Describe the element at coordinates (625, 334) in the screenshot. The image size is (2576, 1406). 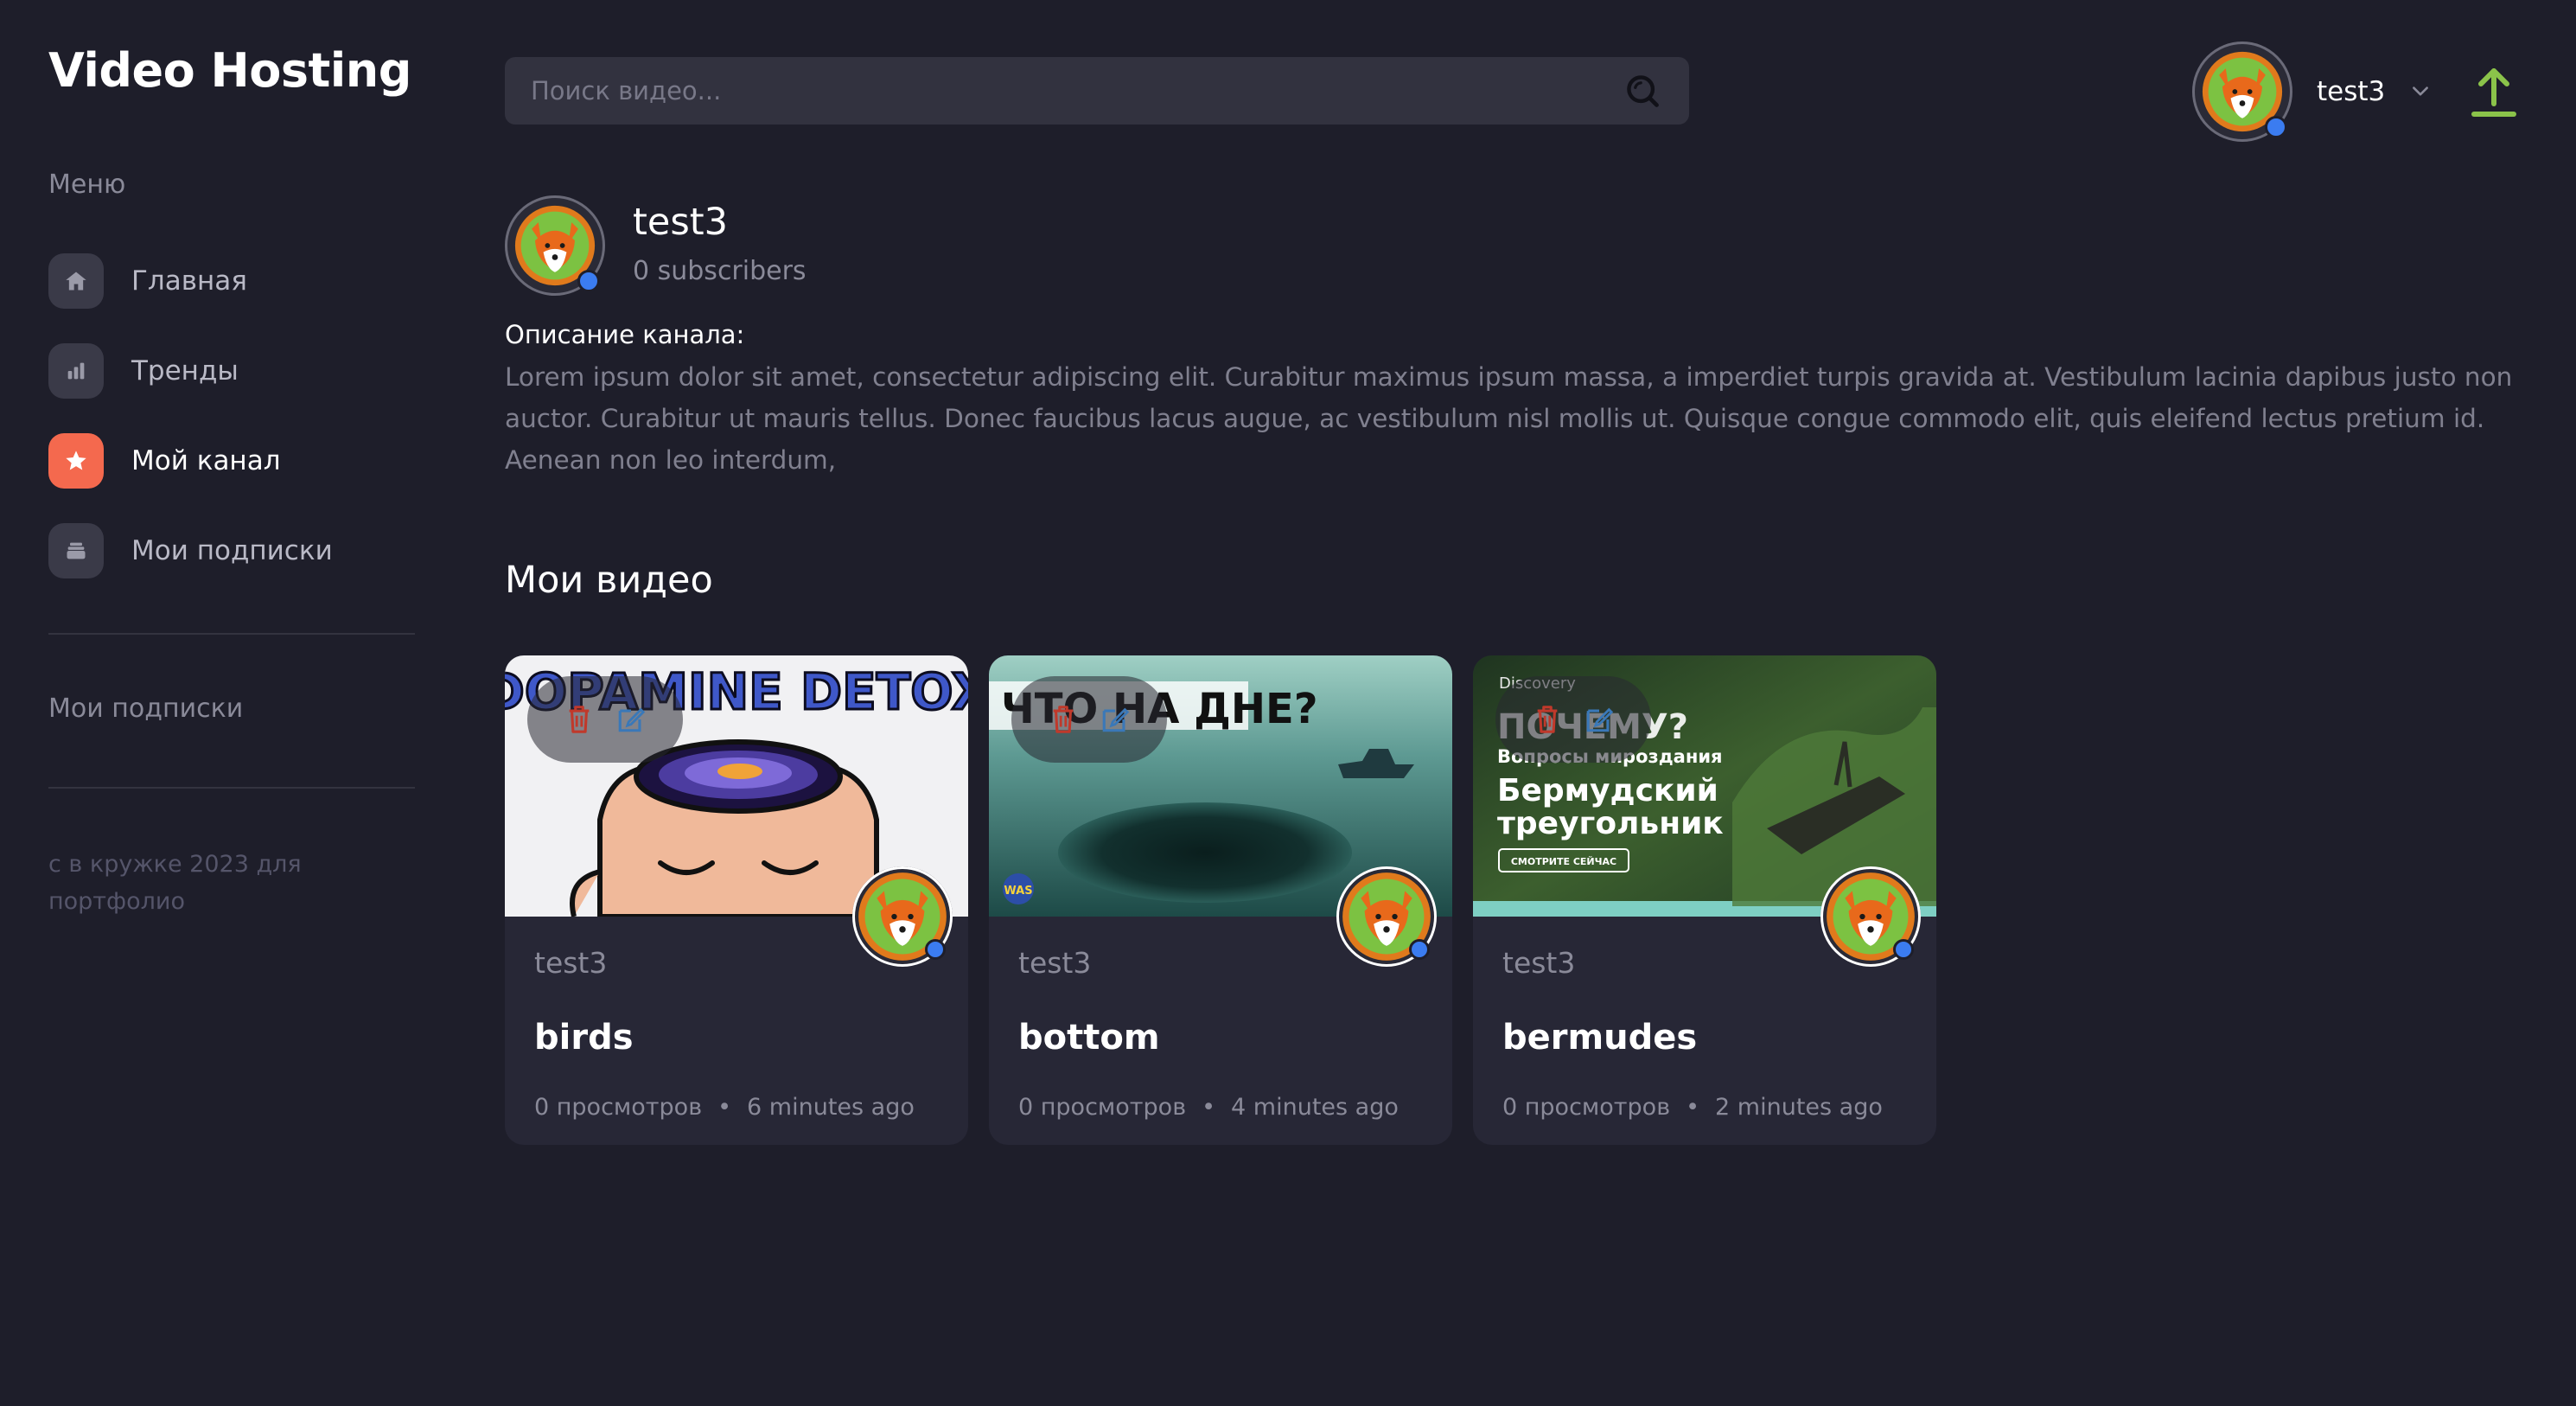
I see `description-title: Описание канала:` at that location.